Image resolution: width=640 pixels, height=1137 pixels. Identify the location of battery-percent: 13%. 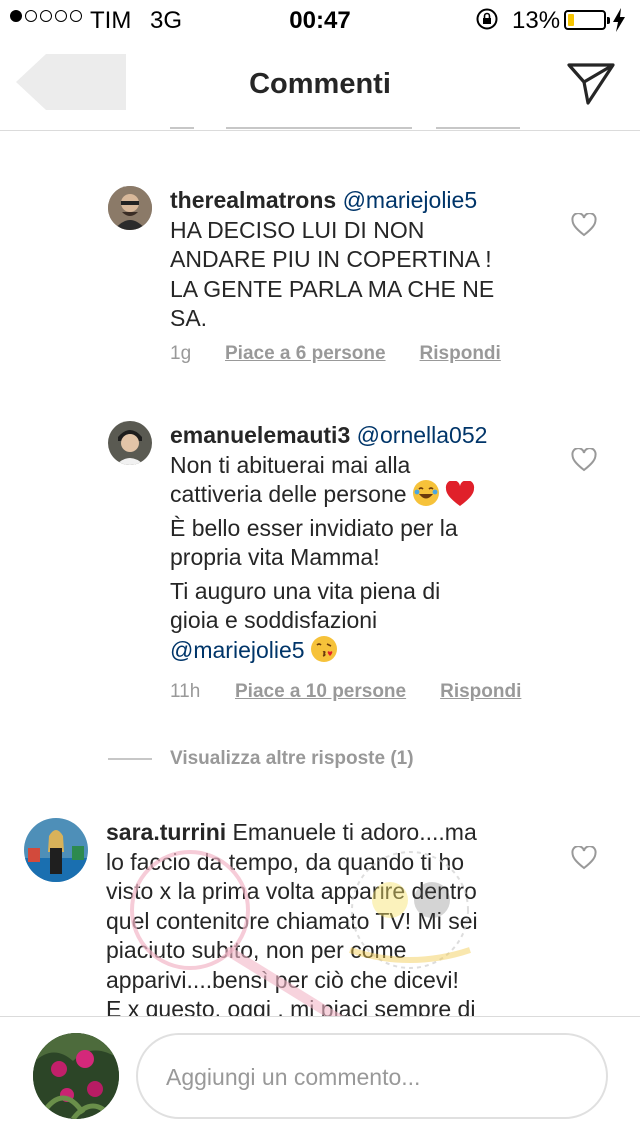
(536, 20).